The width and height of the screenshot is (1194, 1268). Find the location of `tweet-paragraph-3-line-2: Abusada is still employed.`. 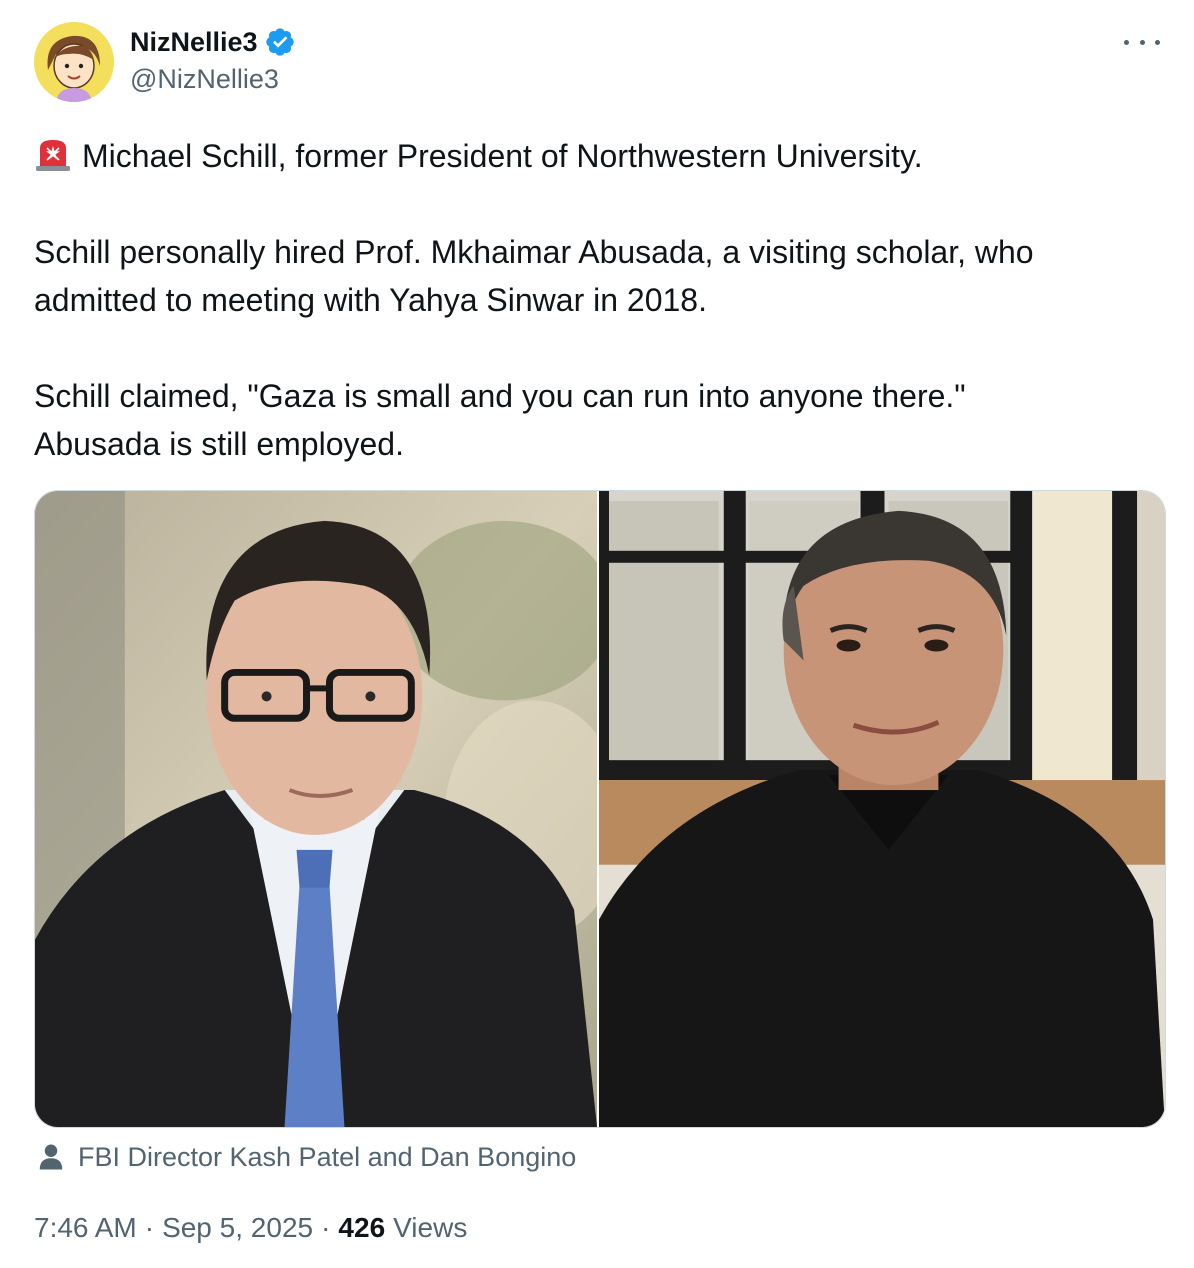

tweet-paragraph-3-line-2: Abusada is still employed. is located at coordinates (219, 444).